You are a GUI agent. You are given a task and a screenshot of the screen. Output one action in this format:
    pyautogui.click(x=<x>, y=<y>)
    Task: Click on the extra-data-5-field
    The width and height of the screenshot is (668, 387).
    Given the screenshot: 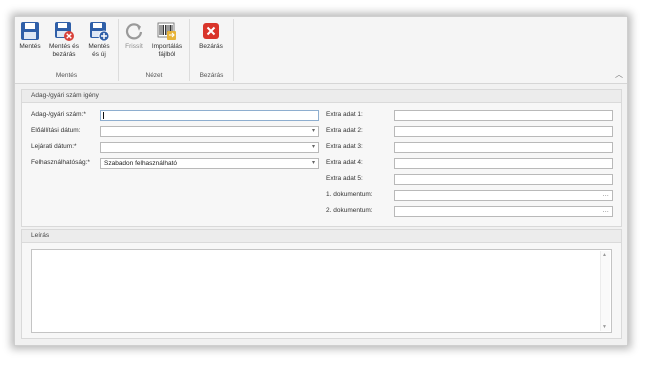 What is the action you would take?
    pyautogui.click(x=503, y=179)
    